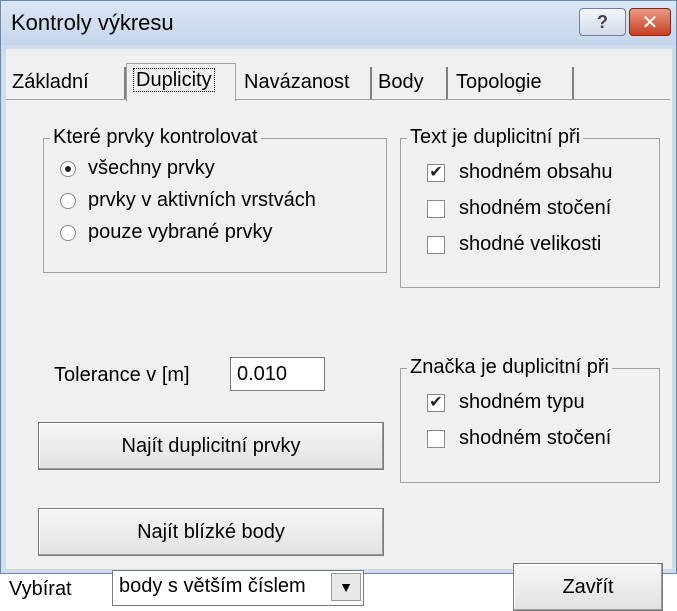  I want to click on close-icon: ✕, so click(650, 22).